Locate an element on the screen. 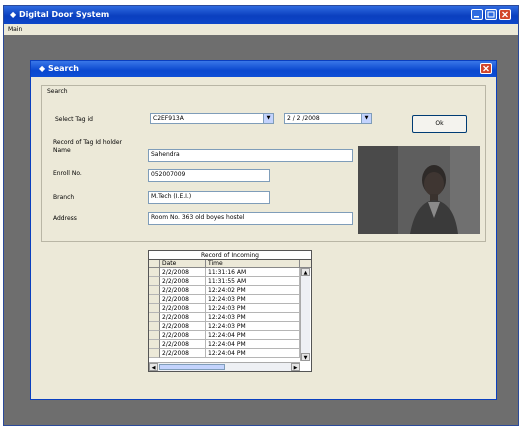 The height and width of the screenshot is (428, 522). dialog-title: ◆ Search is located at coordinates (59, 68).